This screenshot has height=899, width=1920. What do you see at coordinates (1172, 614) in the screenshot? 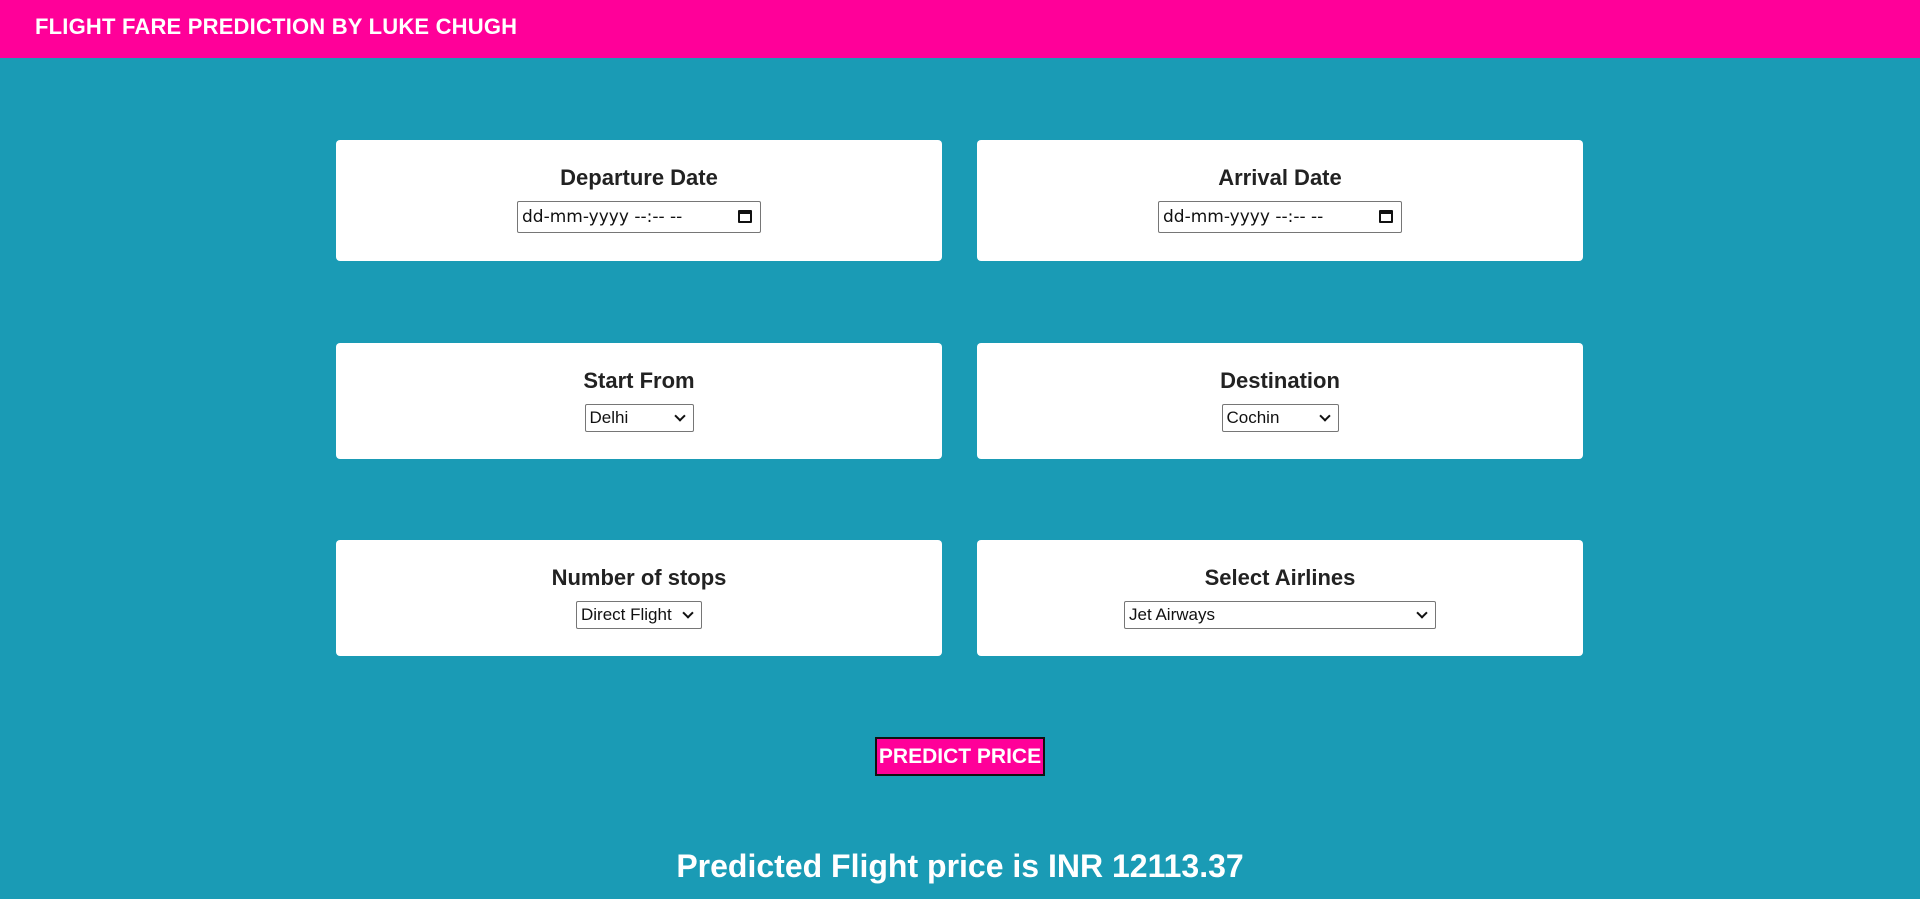
I see `airline-selected-value: Jet Airways` at bounding box center [1172, 614].